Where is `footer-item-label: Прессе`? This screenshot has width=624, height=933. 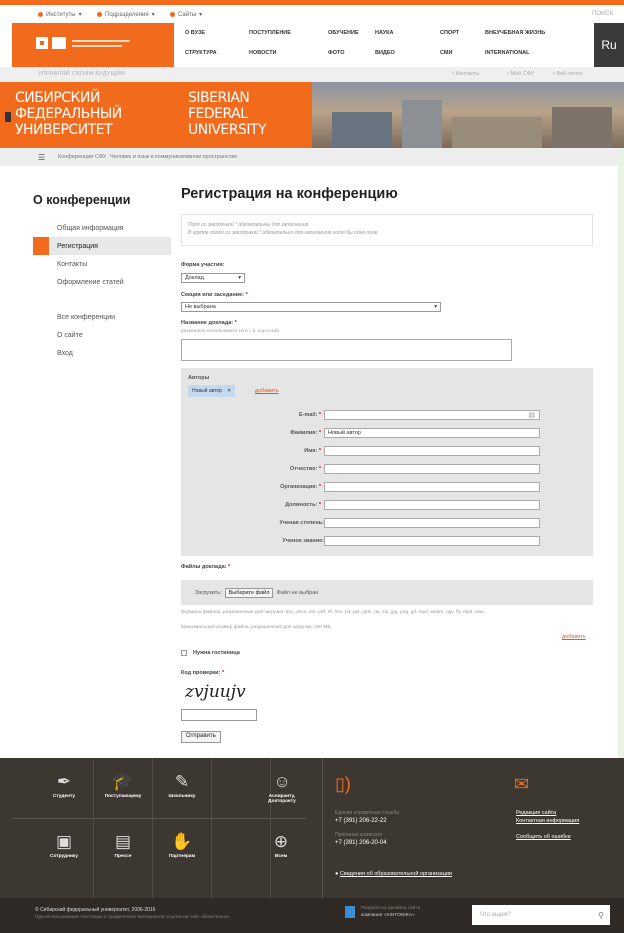
footer-item-label: Прессе is located at coordinates (123, 856).